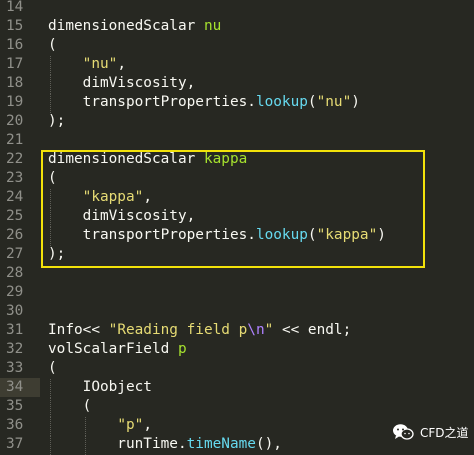 This screenshot has width=474, height=455. Describe the element at coordinates (15, 311) in the screenshot. I see `line-number: 30` at that location.